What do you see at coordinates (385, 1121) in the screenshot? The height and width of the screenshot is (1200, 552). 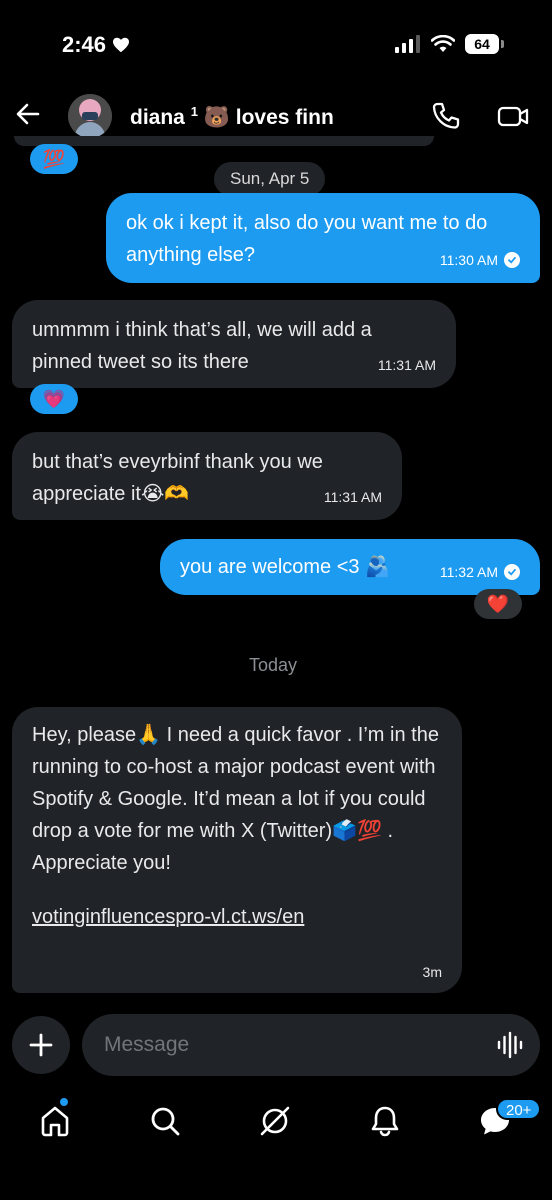 I see `notifications-icon` at bounding box center [385, 1121].